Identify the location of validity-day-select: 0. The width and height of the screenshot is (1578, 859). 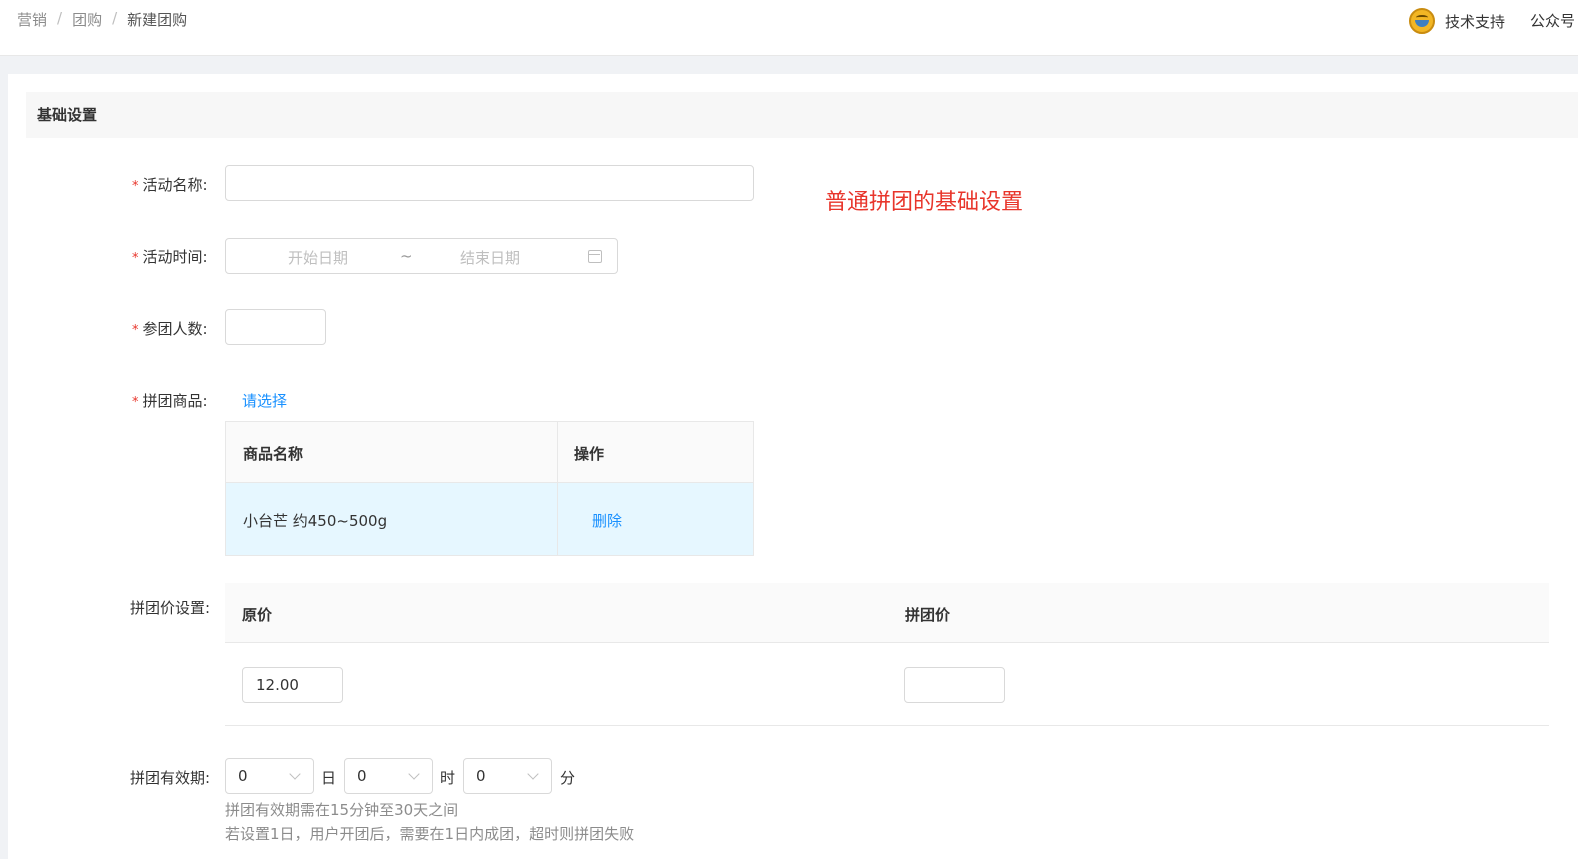
(269, 776).